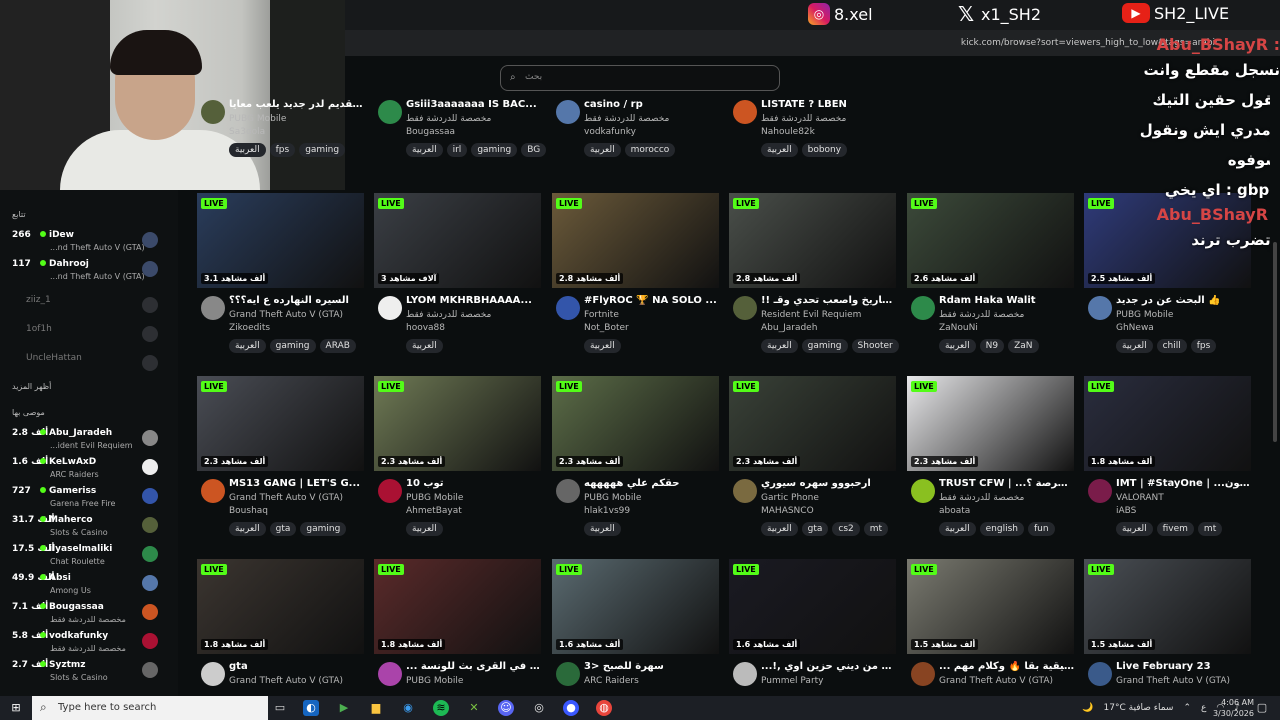  I want to click on streamer-name: AhmetBayat, so click(434, 511).